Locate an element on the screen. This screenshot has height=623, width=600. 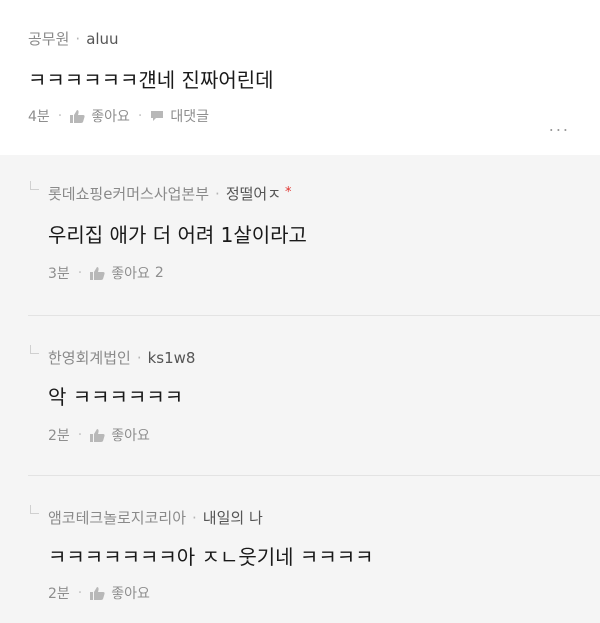
author-org: 앰코테크놀로지코리아 is located at coordinates (117, 518).